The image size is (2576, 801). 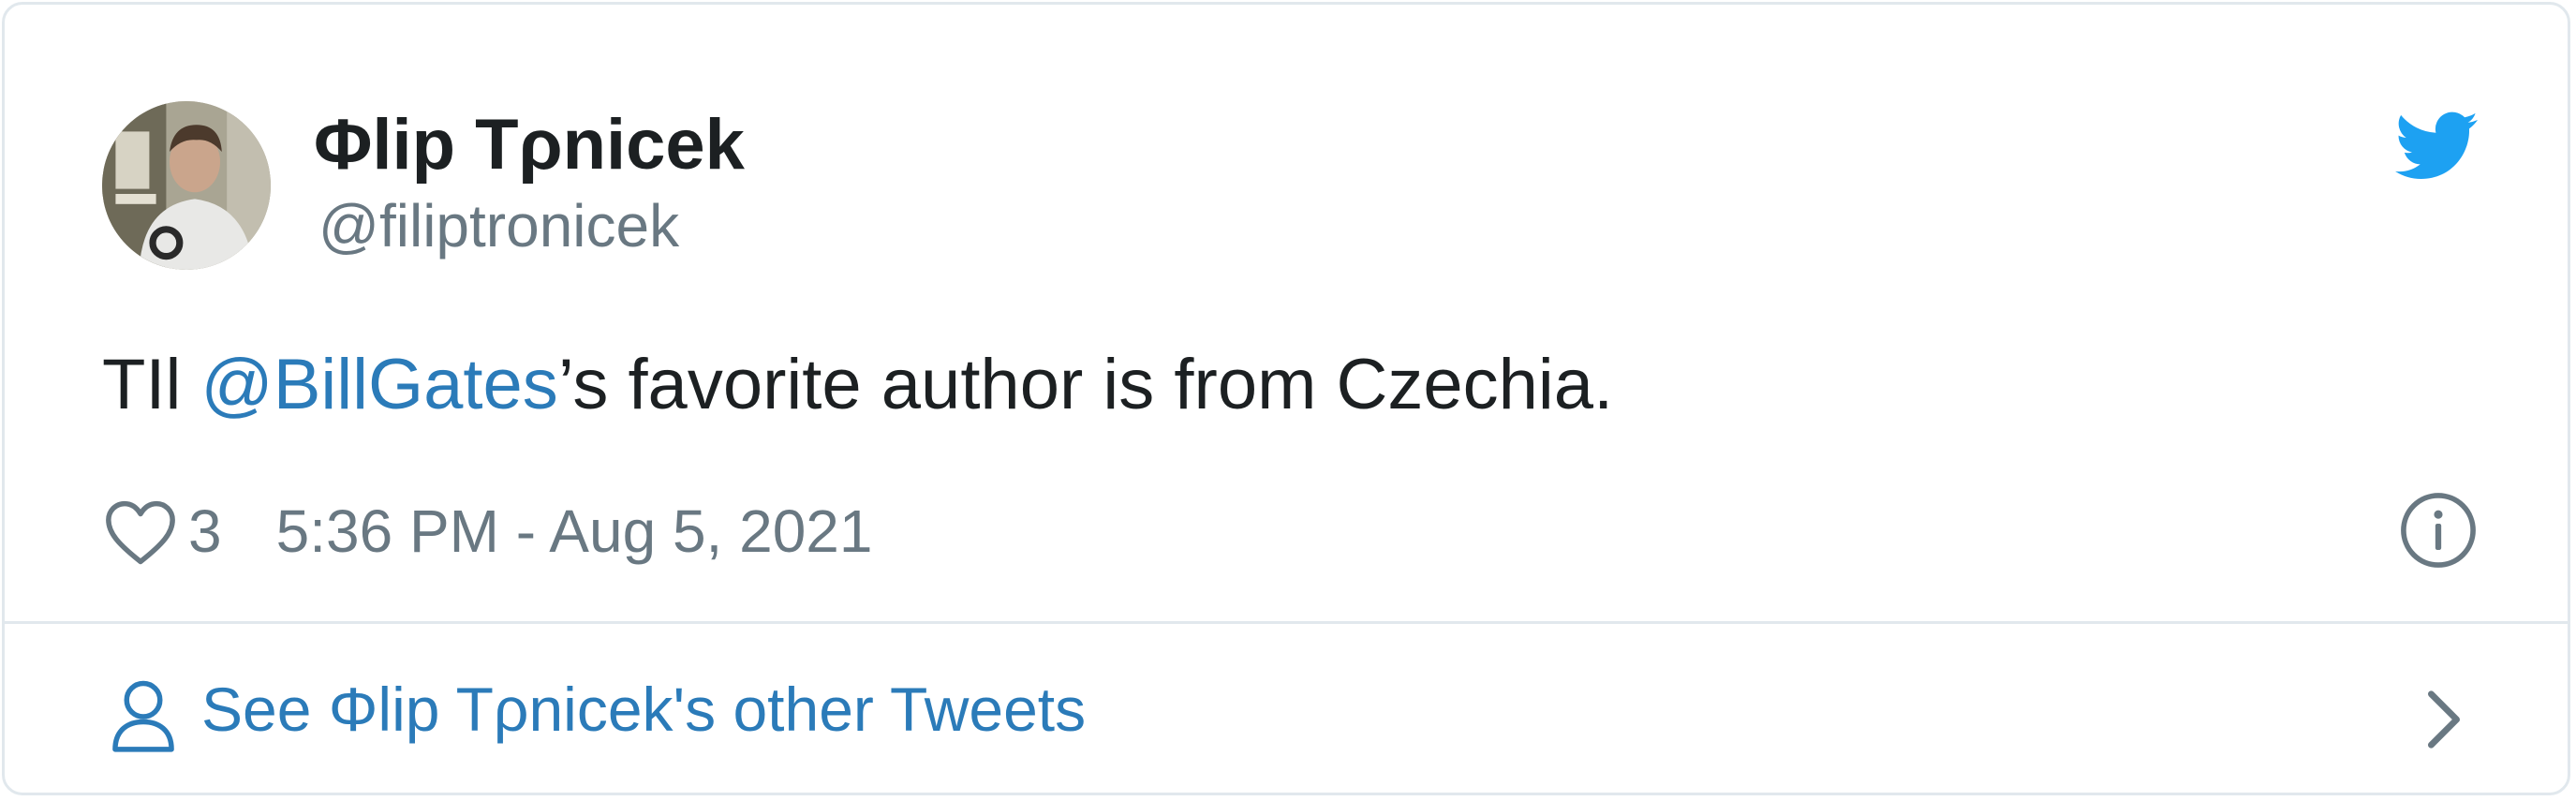 What do you see at coordinates (498, 226) in the screenshot?
I see `user-handle: @filiptronicek` at bounding box center [498, 226].